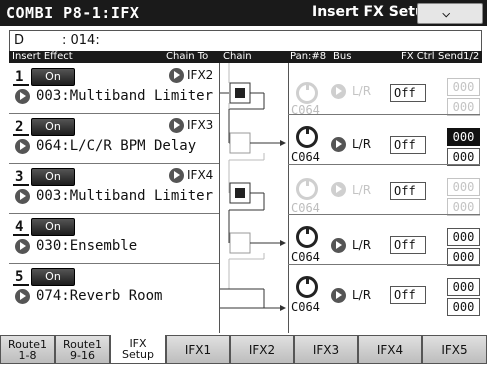 Image resolution: width=487 pixels, height=365 pixels. I want to click on ifx-slot-3: 3 On IFX4 003:Multiband Limiter, so click(114, 189).